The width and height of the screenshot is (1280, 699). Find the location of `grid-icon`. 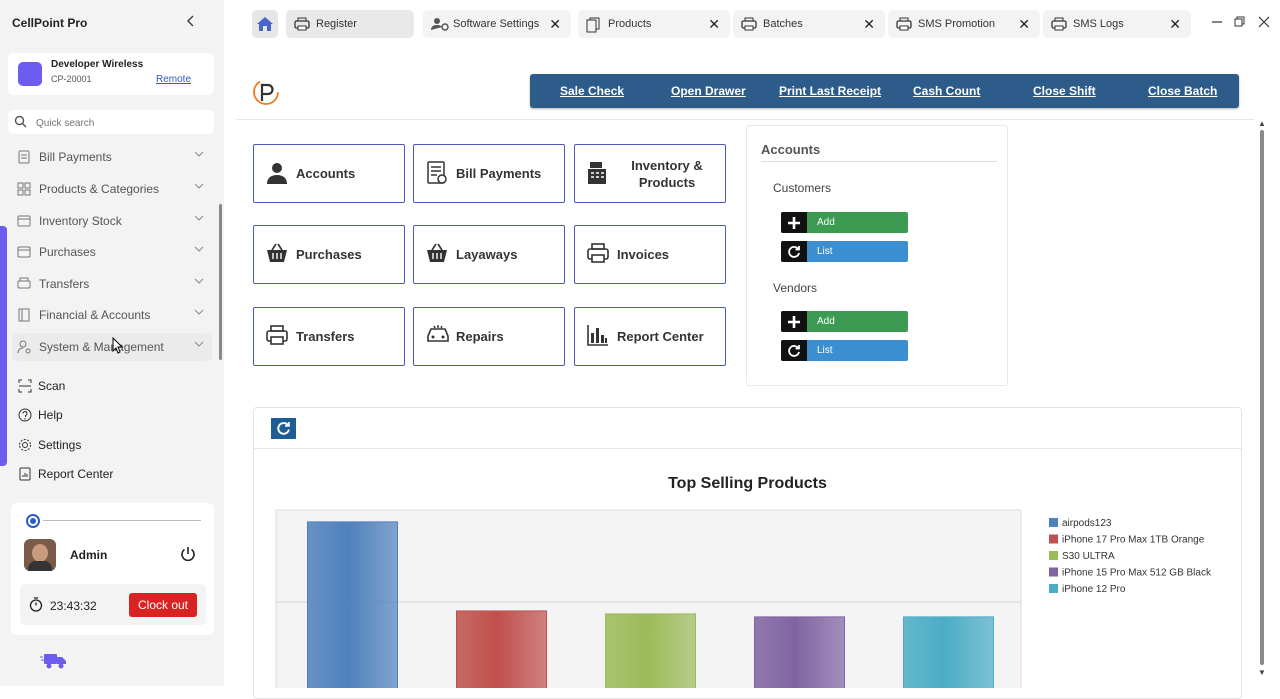

grid-icon is located at coordinates (24, 190).